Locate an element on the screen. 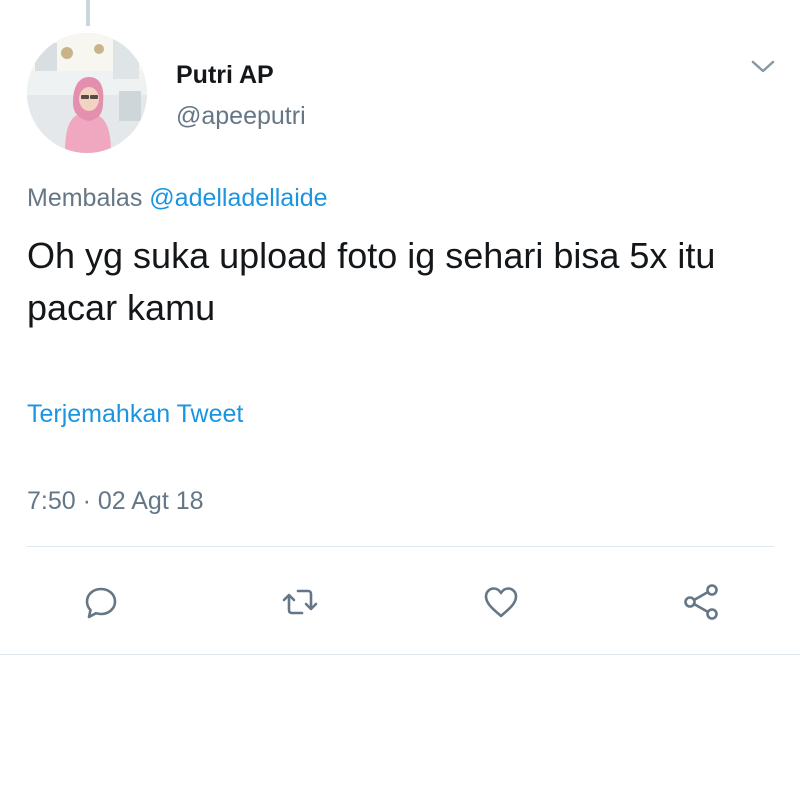 The width and height of the screenshot is (800, 800). reply-context: Membalas @adelladellaide is located at coordinates (177, 198).